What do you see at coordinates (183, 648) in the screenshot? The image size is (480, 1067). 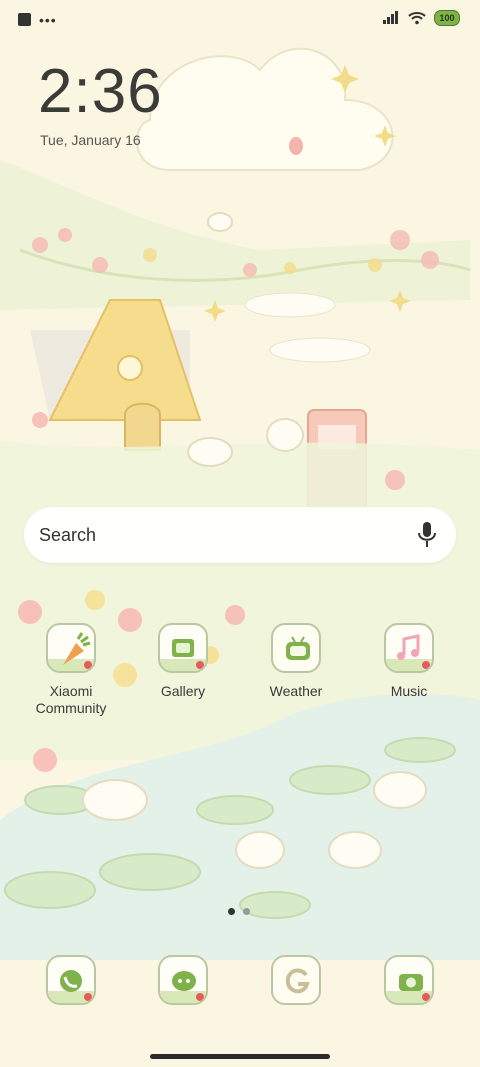 I see `gallery-icon` at bounding box center [183, 648].